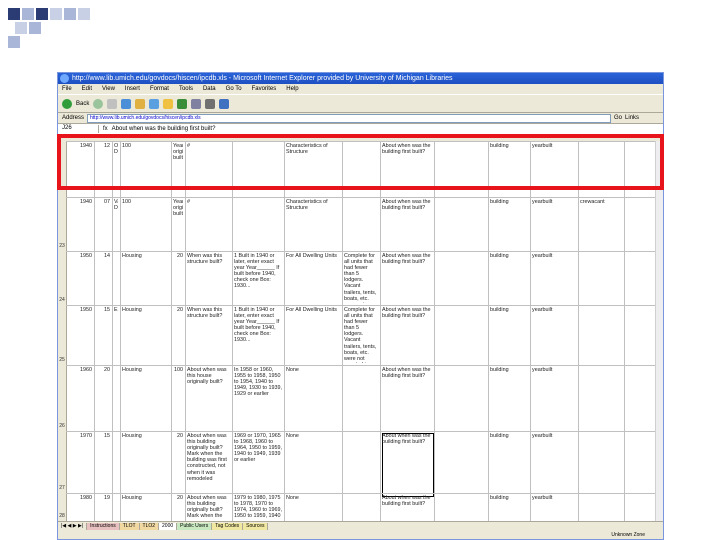 Image resolution: width=720 pixels, height=540 pixels. What do you see at coordinates (140, 103) in the screenshot?
I see `home-icon` at bounding box center [140, 103].